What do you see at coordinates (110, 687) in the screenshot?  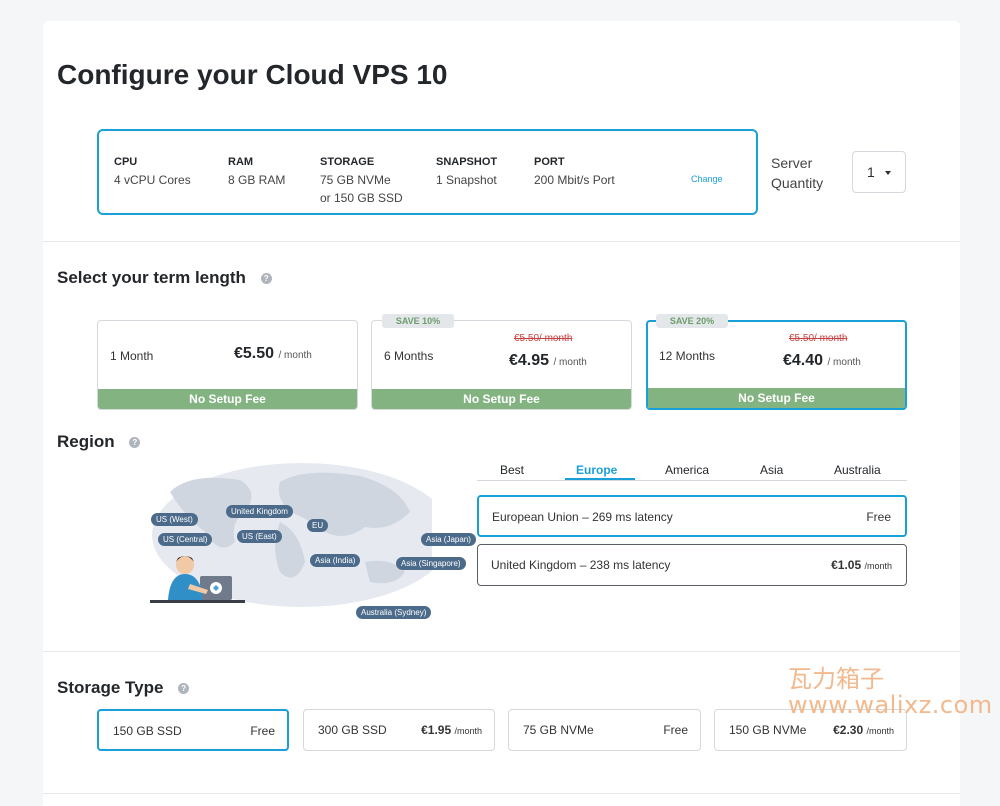 I see `storage-heading-text: Storage Type` at bounding box center [110, 687].